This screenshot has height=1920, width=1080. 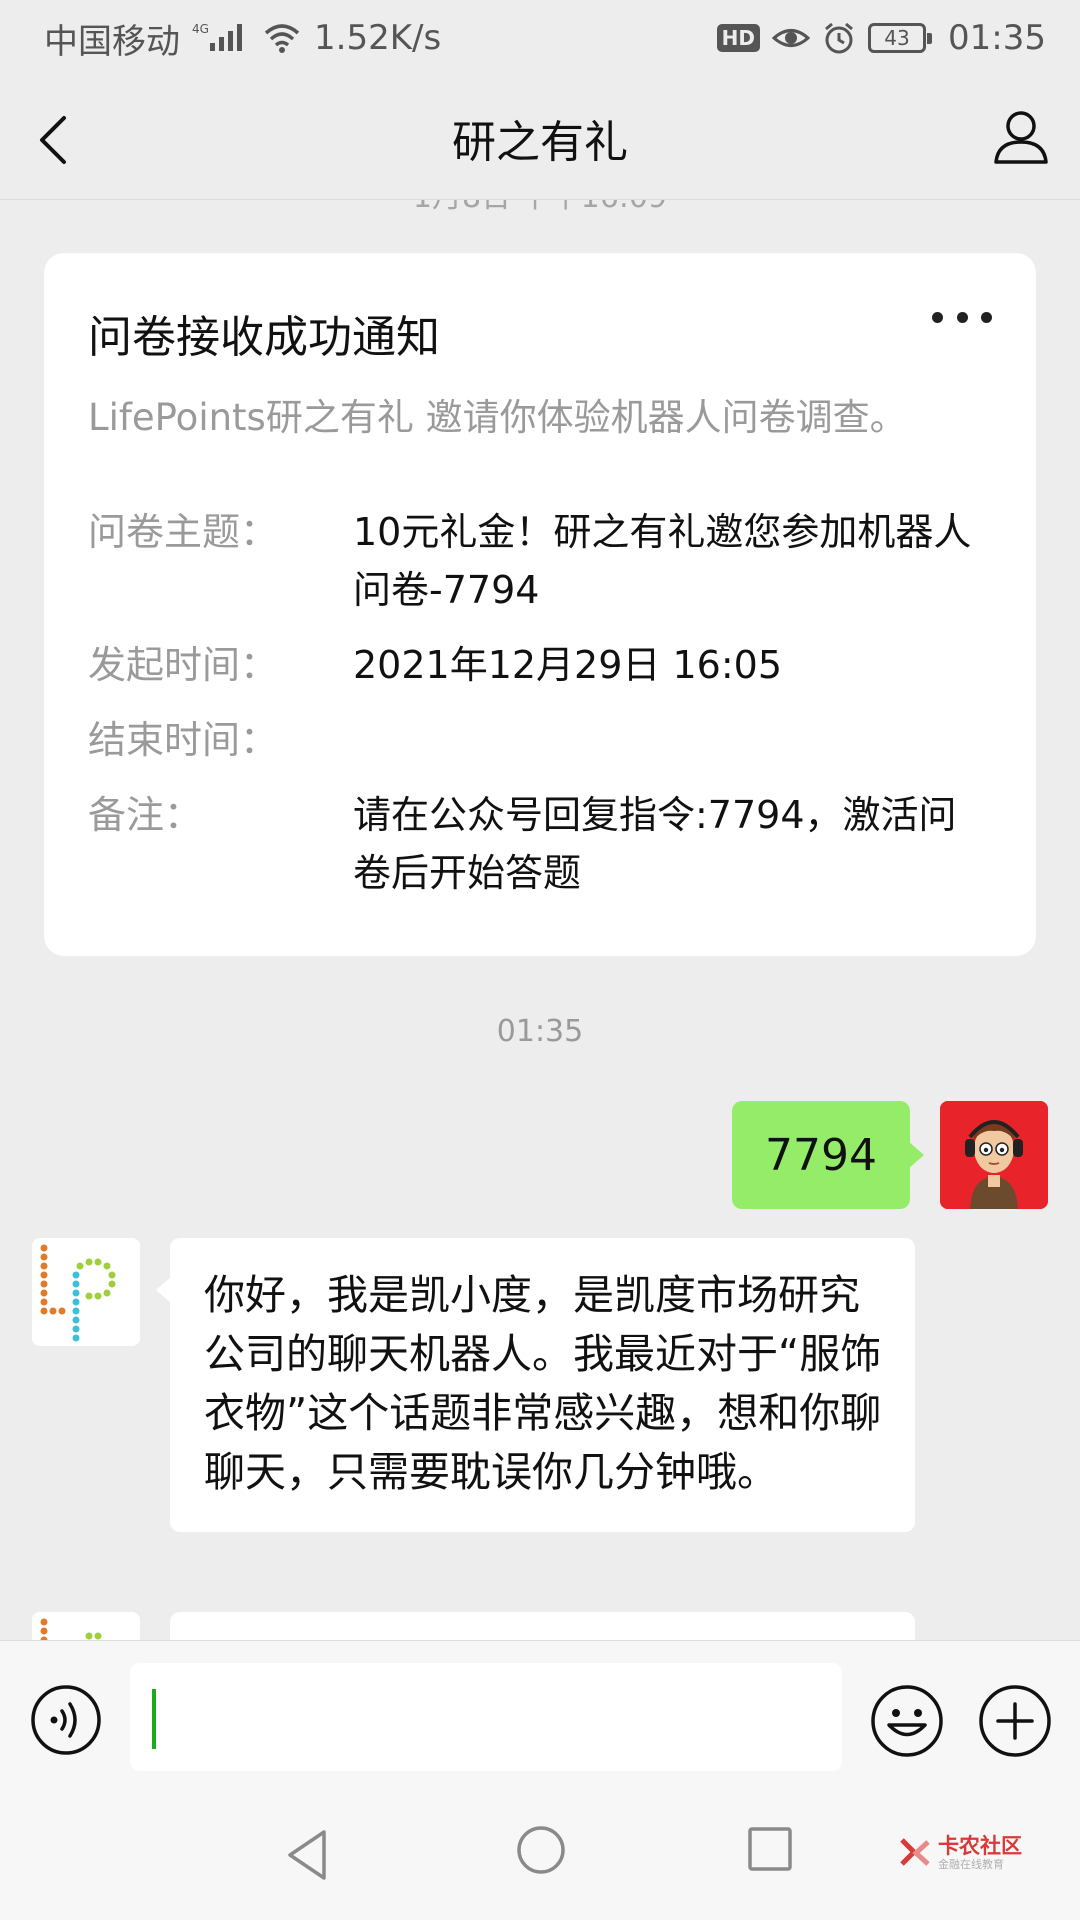 I want to click on wifi-icon, so click(x=282, y=38).